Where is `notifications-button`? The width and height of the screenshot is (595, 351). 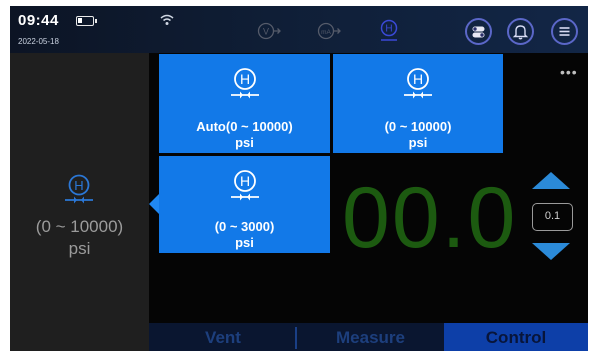
notifications-button is located at coordinates (520, 31).